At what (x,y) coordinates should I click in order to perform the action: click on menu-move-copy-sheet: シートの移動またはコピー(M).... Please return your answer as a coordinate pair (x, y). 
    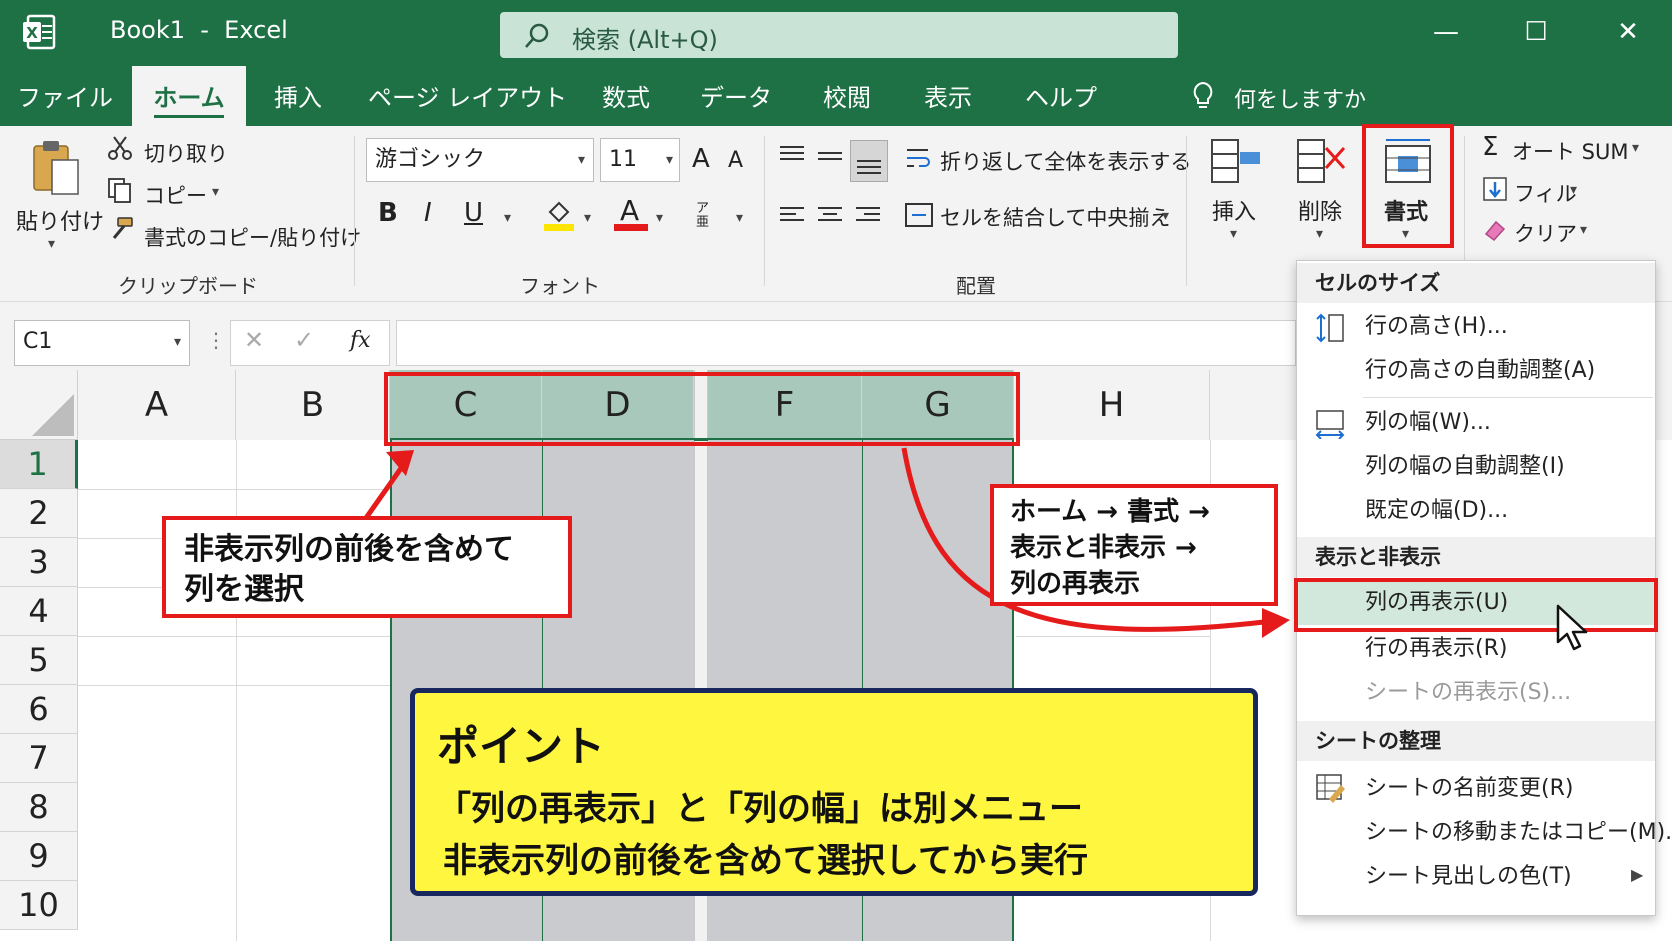
    Looking at the image, I should click on (1484, 833).